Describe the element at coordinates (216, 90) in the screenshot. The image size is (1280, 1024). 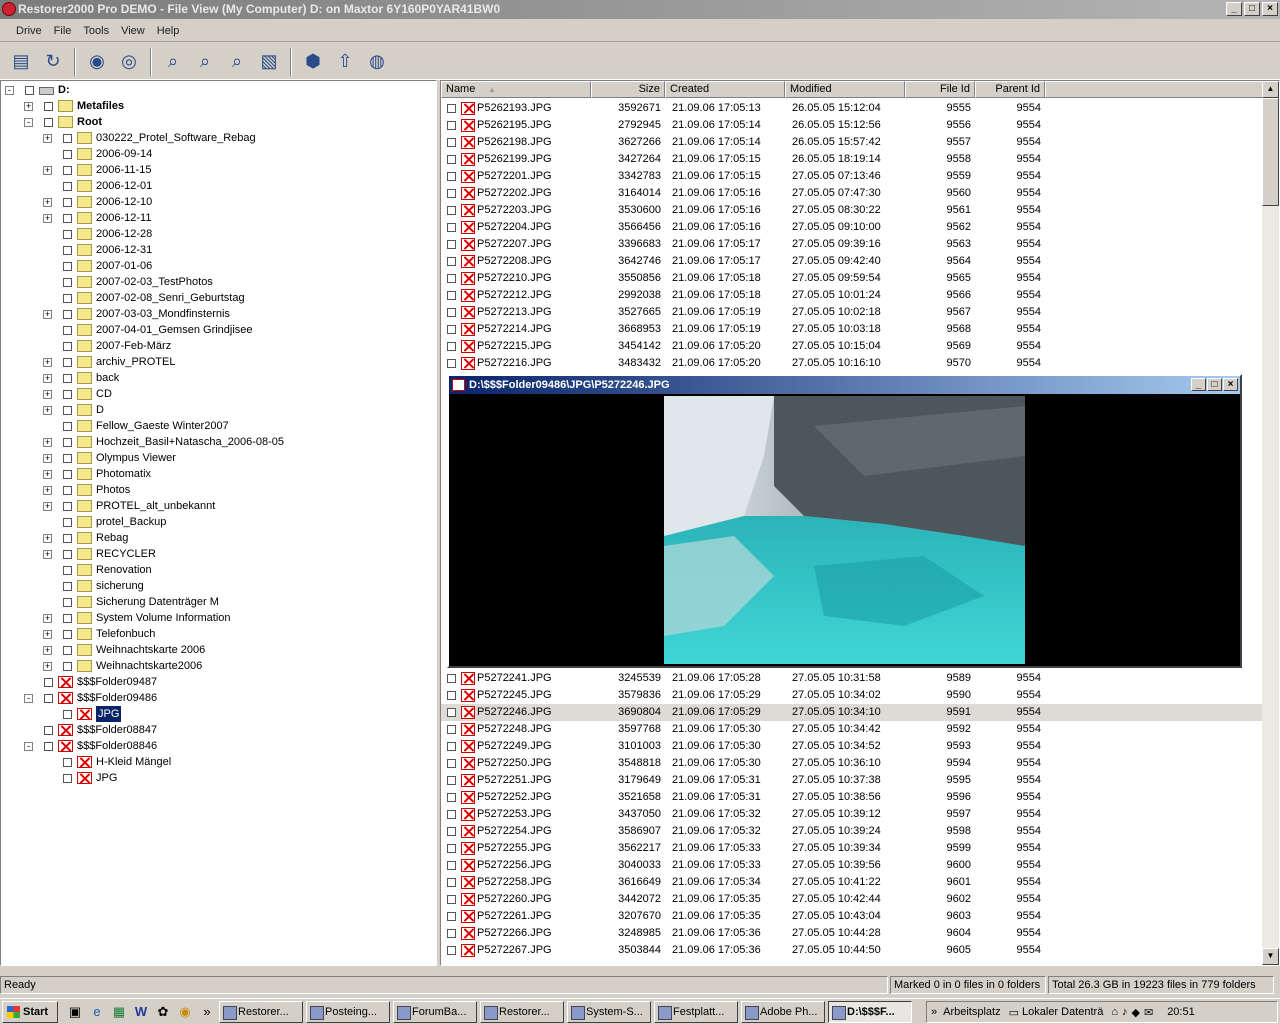
I see `tree-node: - D:` at that location.